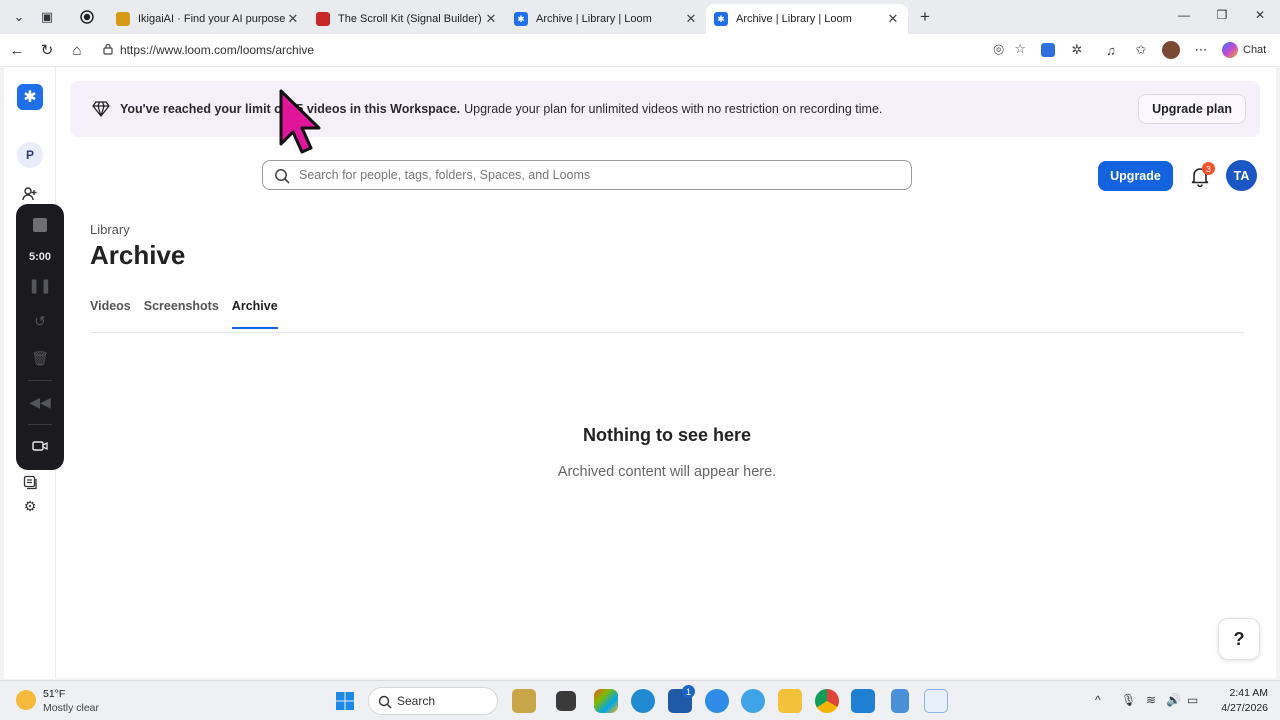 The height and width of the screenshot is (720, 1280). Describe the element at coordinates (40, 358) in the screenshot. I see `delete-trash-icon: 🗑` at that location.